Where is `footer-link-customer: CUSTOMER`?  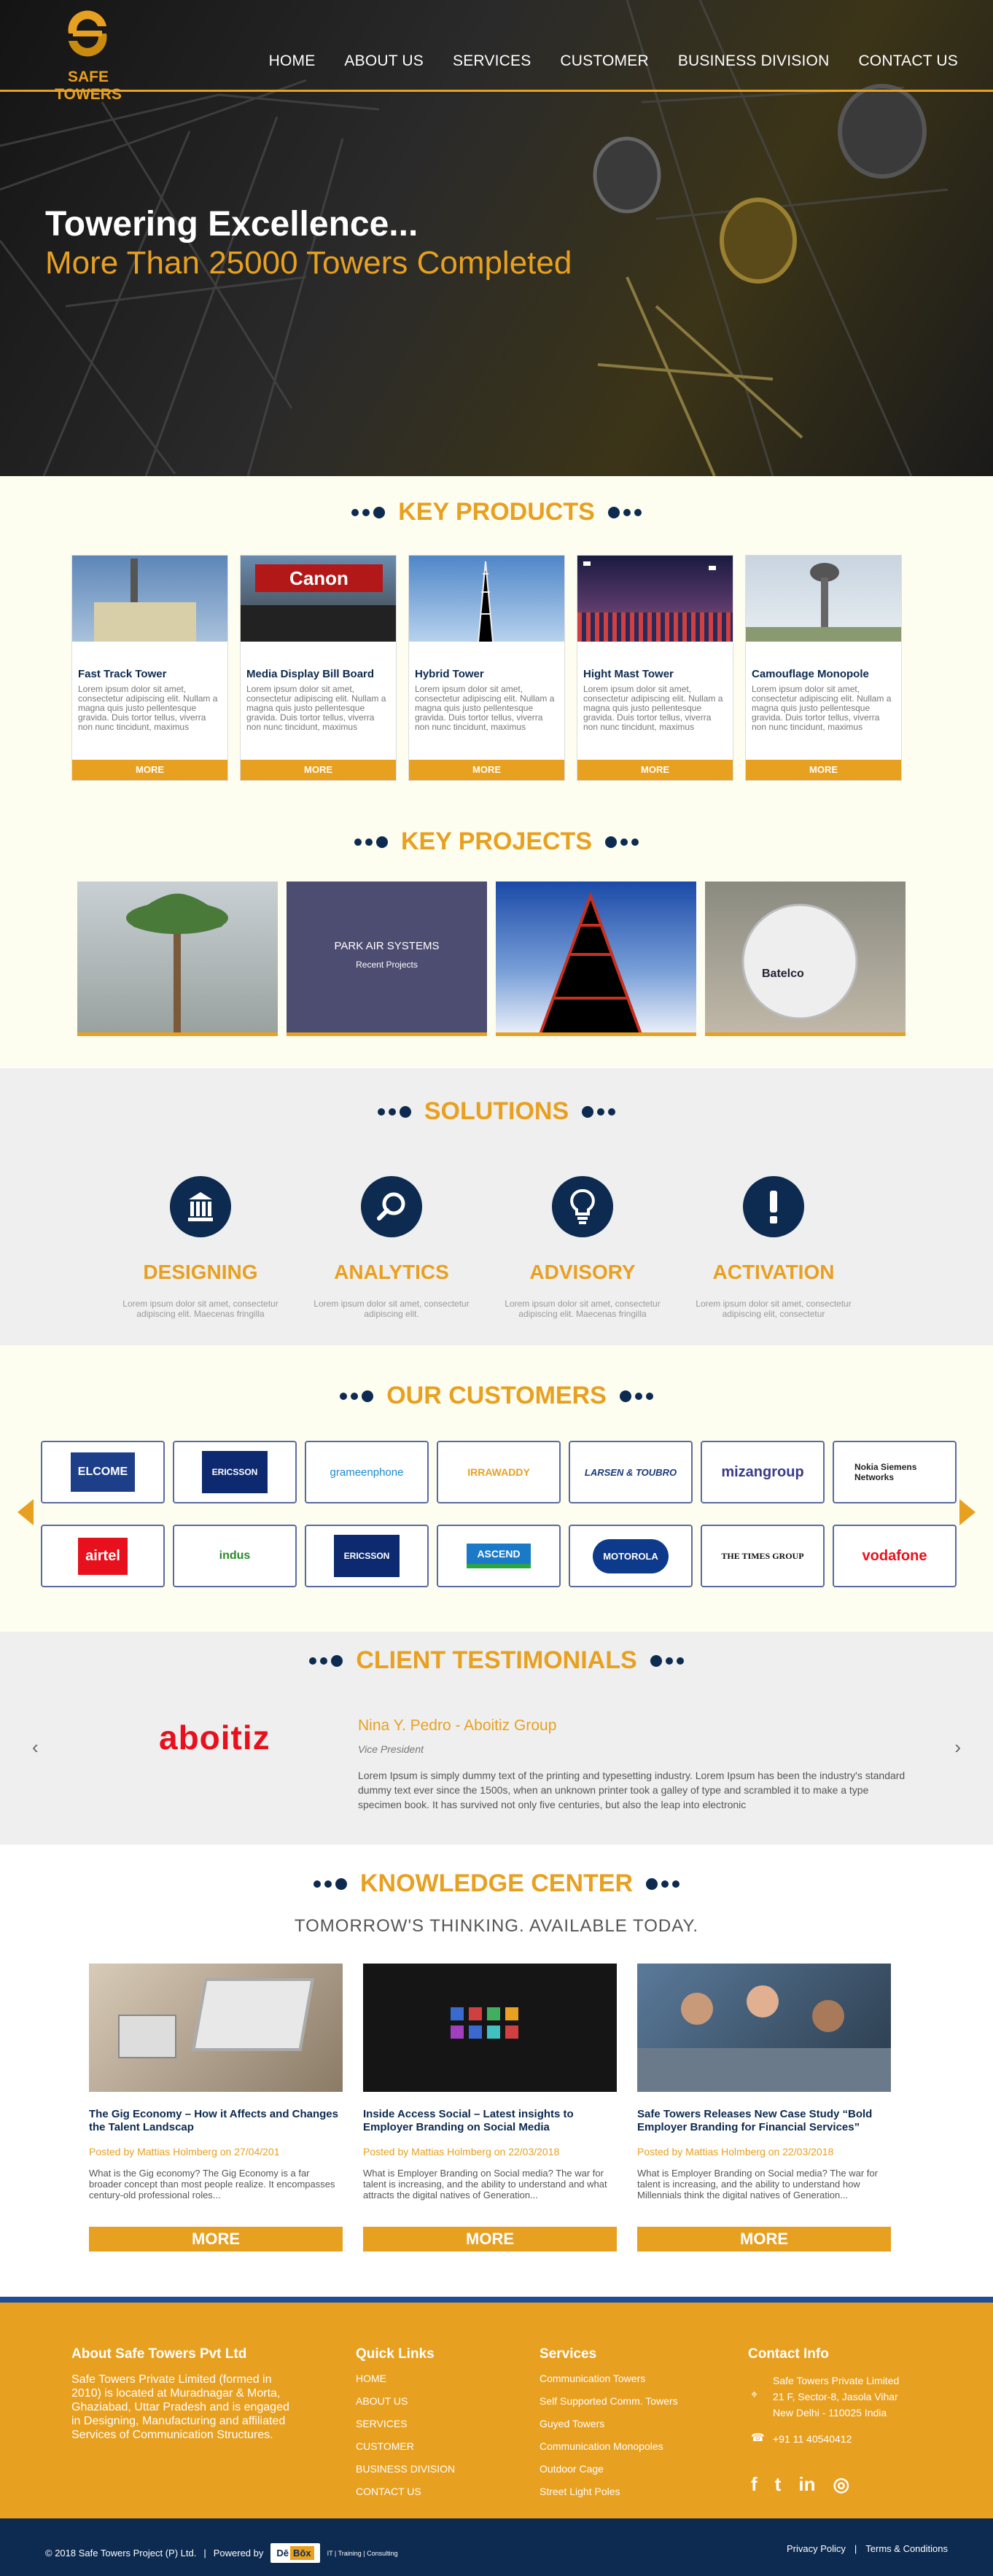 footer-link-customer: CUSTOMER is located at coordinates (405, 2446).